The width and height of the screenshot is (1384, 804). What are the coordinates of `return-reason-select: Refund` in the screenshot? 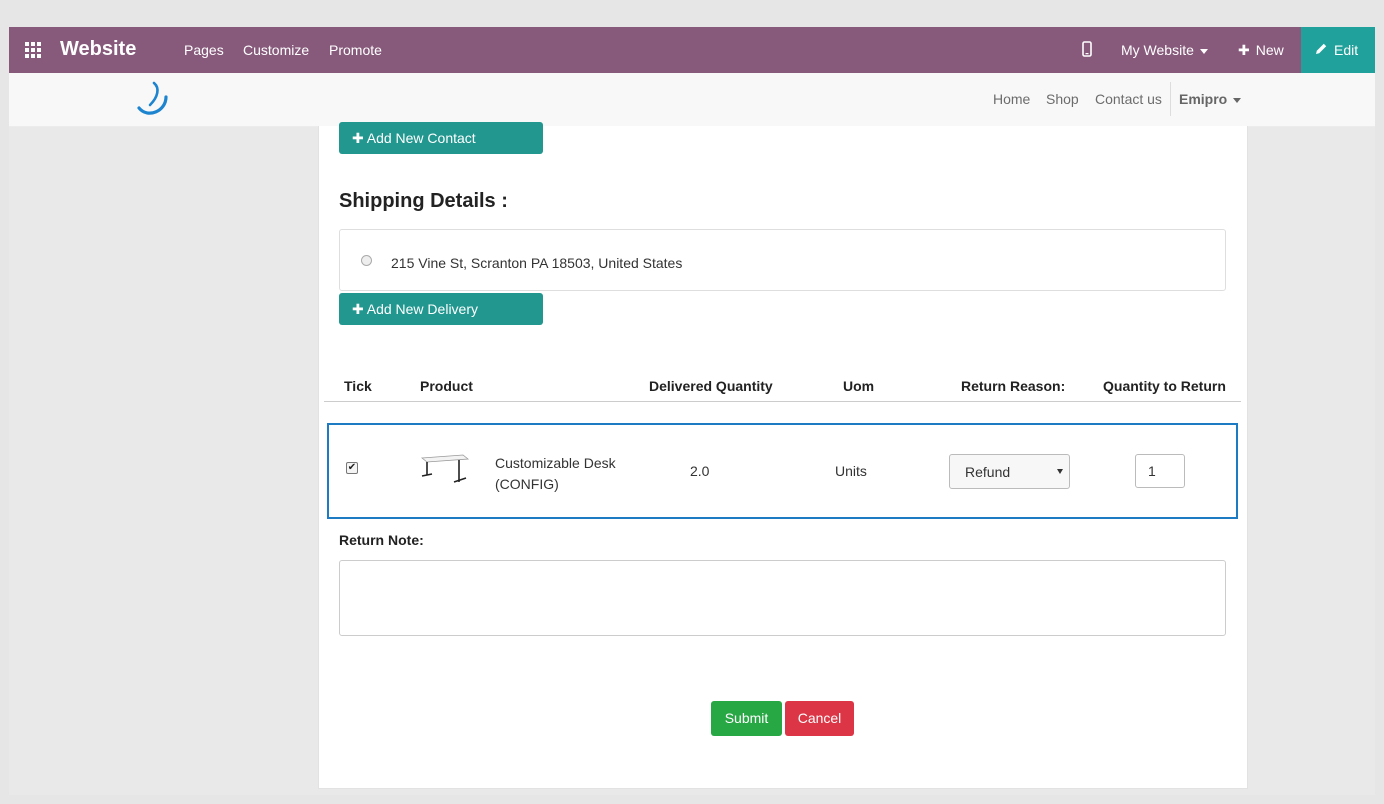 It's located at (1009, 471).